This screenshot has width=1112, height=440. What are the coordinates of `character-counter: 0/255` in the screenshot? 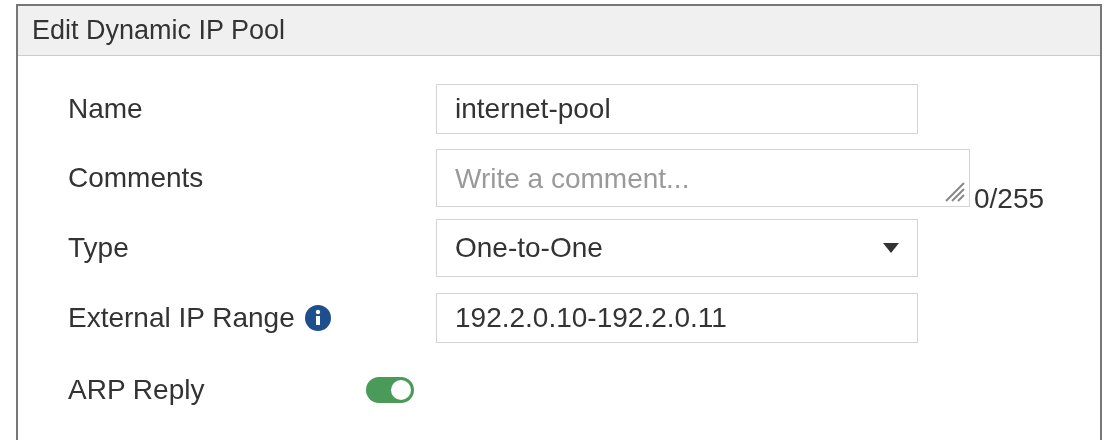 It's located at (1009, 199).